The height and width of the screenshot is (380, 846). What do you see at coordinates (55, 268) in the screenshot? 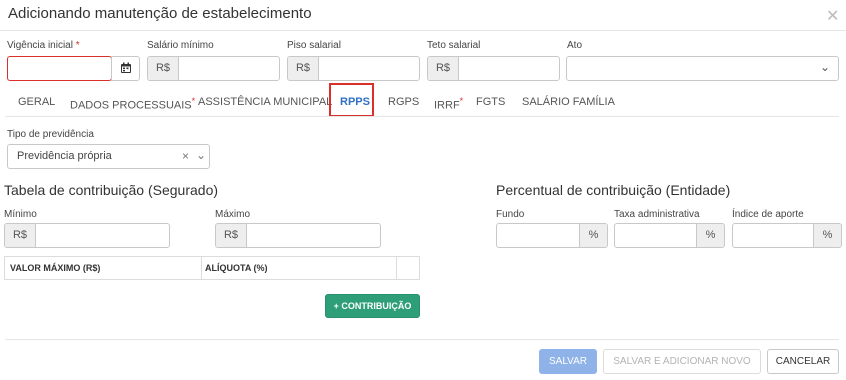
I see `column-header-valor-maximo: VALOR MÁXIMO (R$)` at bounding box center [55, 268].